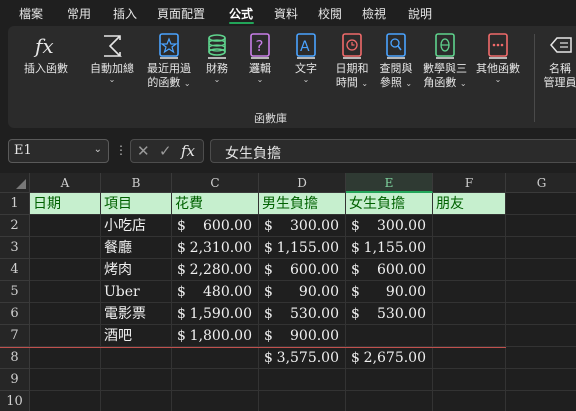  Describe the element at coordinates (215, 314) in the screenshot. I see `cell-c6: $1,590.00` at that location.